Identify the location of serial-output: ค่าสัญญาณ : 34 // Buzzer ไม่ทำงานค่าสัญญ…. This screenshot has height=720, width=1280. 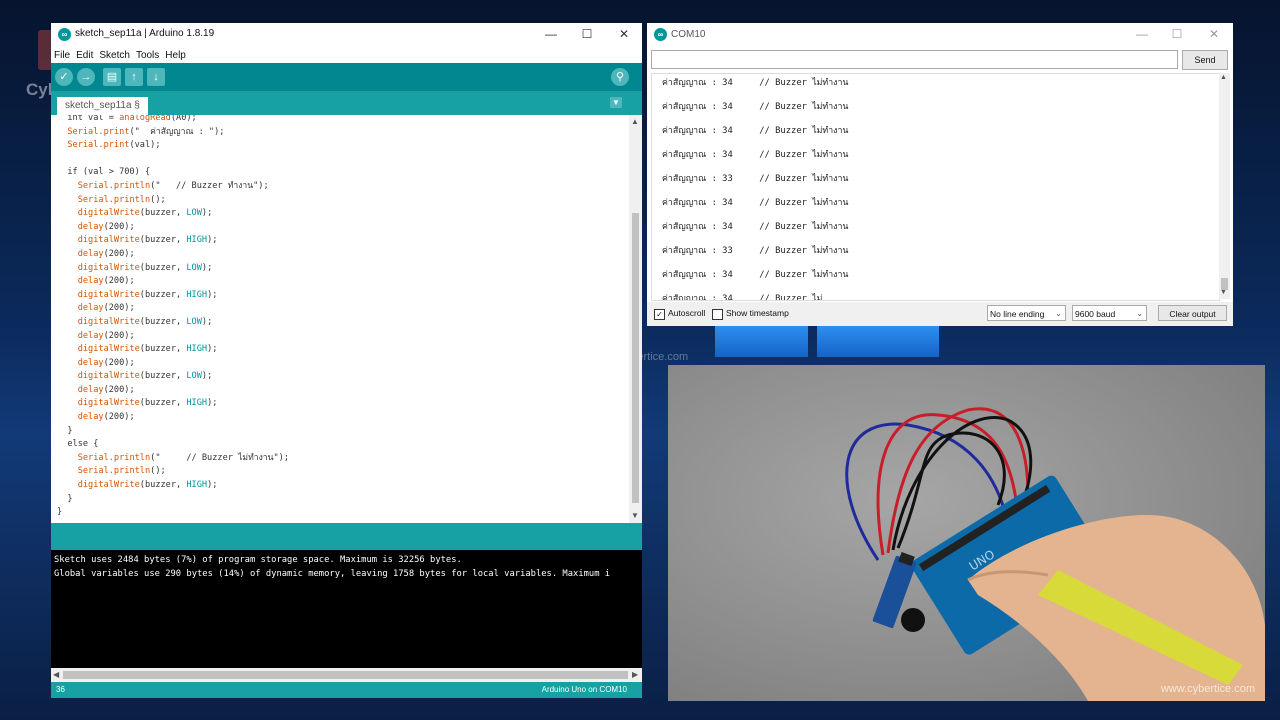
(935, 187).